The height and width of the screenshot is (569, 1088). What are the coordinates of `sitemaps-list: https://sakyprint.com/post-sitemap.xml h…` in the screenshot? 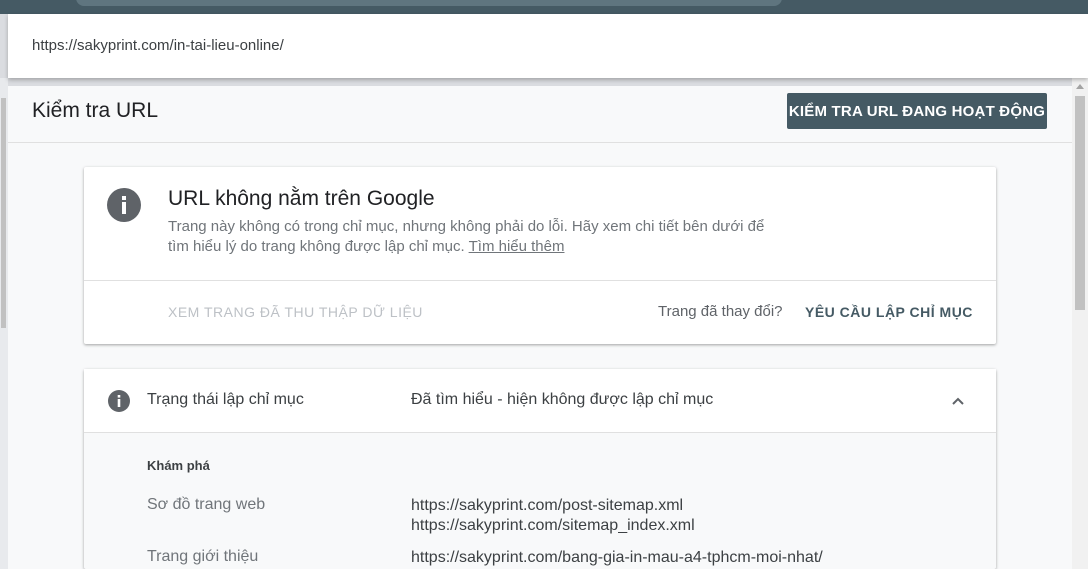 It's located at (553, 516).